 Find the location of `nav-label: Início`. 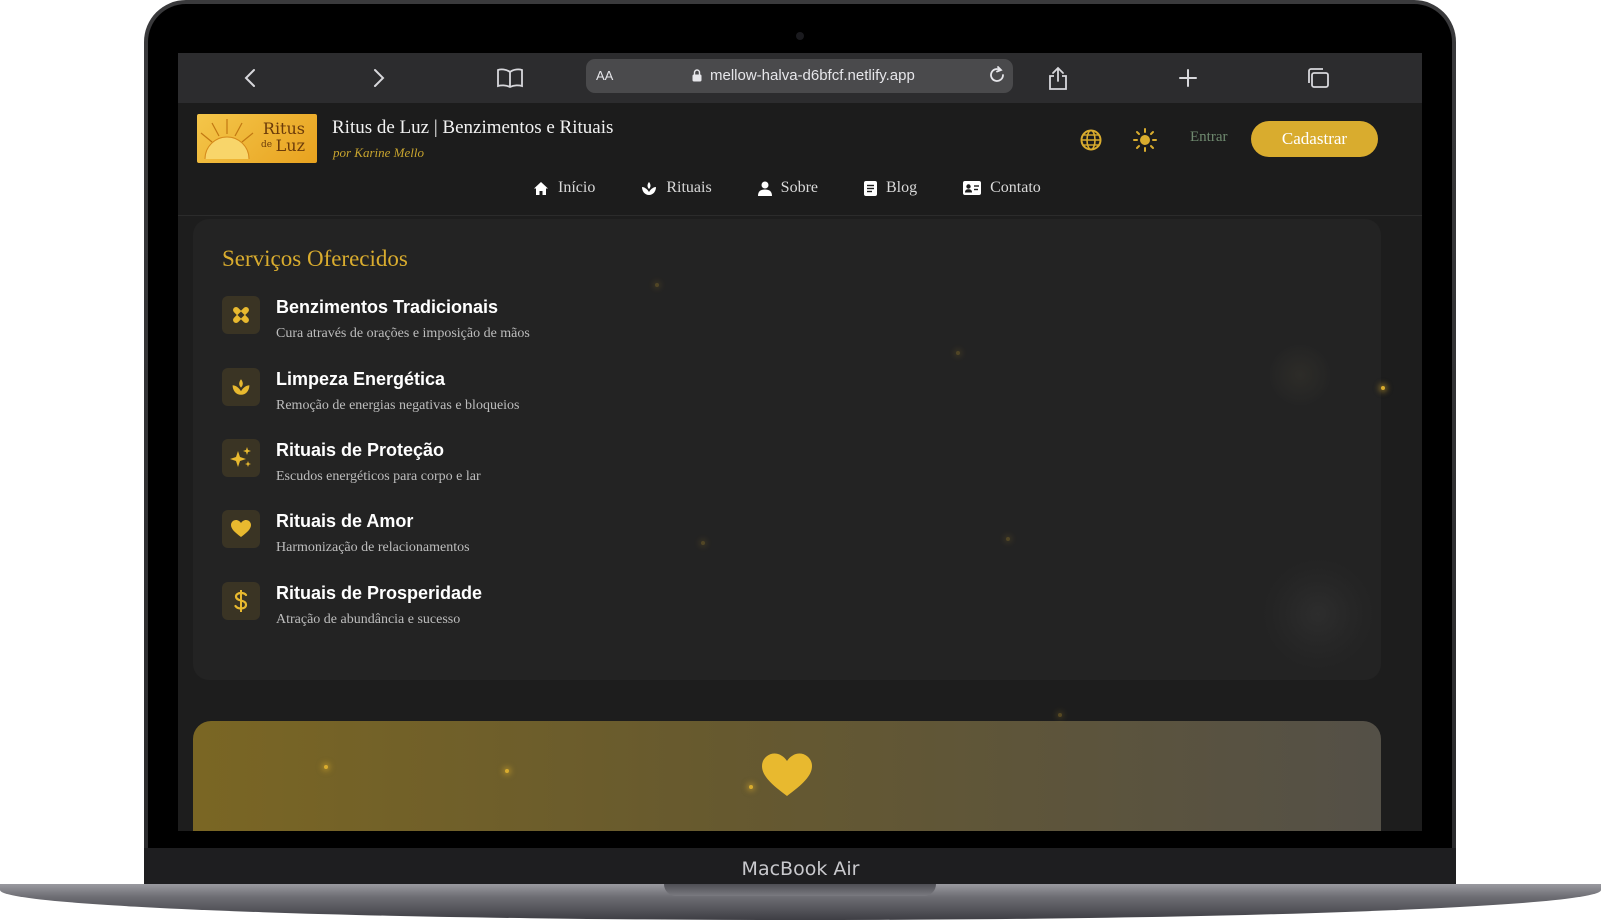

nav-label: Início is located at coordinates (577, 187).